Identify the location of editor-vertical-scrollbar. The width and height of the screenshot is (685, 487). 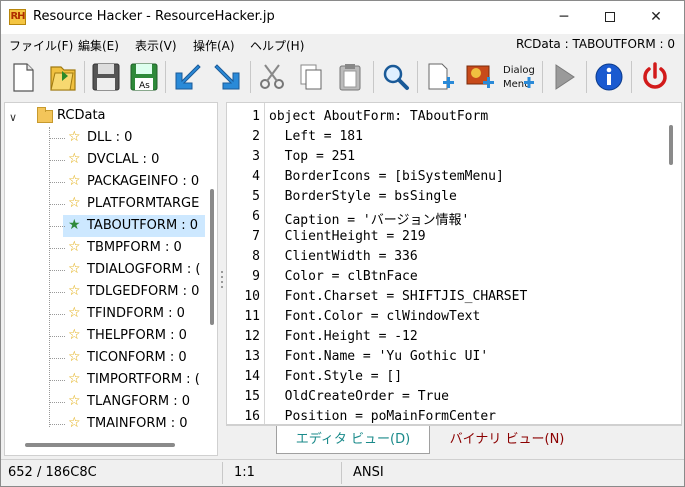
(671, 145).